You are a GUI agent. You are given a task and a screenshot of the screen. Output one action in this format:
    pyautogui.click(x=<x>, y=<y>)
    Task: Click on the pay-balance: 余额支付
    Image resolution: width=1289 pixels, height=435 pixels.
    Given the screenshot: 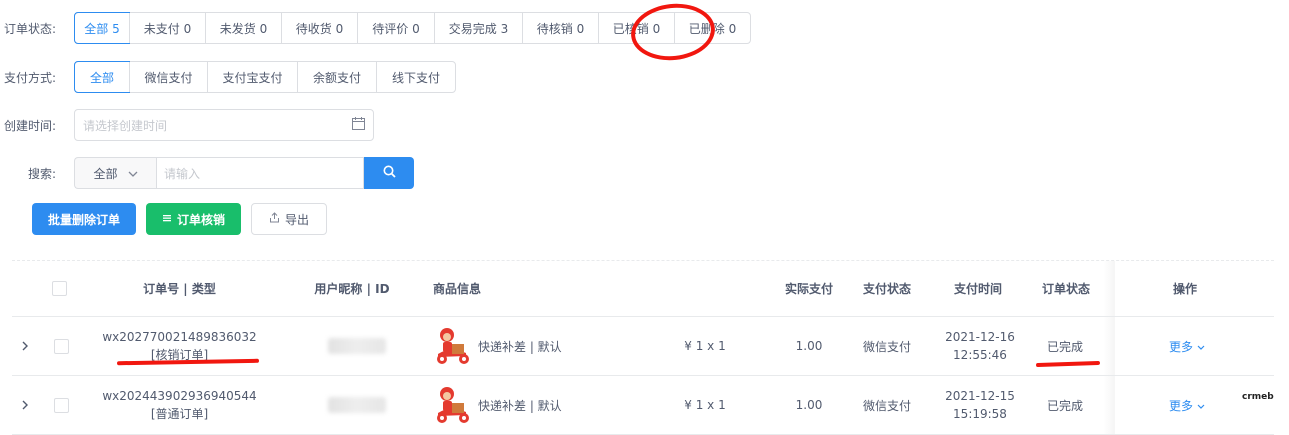 What is the action you would take?
    pyautogui.click(x=336, y=77)
    